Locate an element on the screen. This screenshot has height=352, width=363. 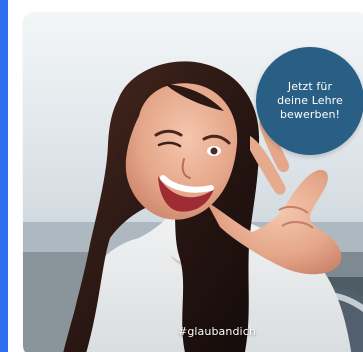
apply-now-label: Jetzt für deine Lehre bewerben! is located at coordinates (310, 100).